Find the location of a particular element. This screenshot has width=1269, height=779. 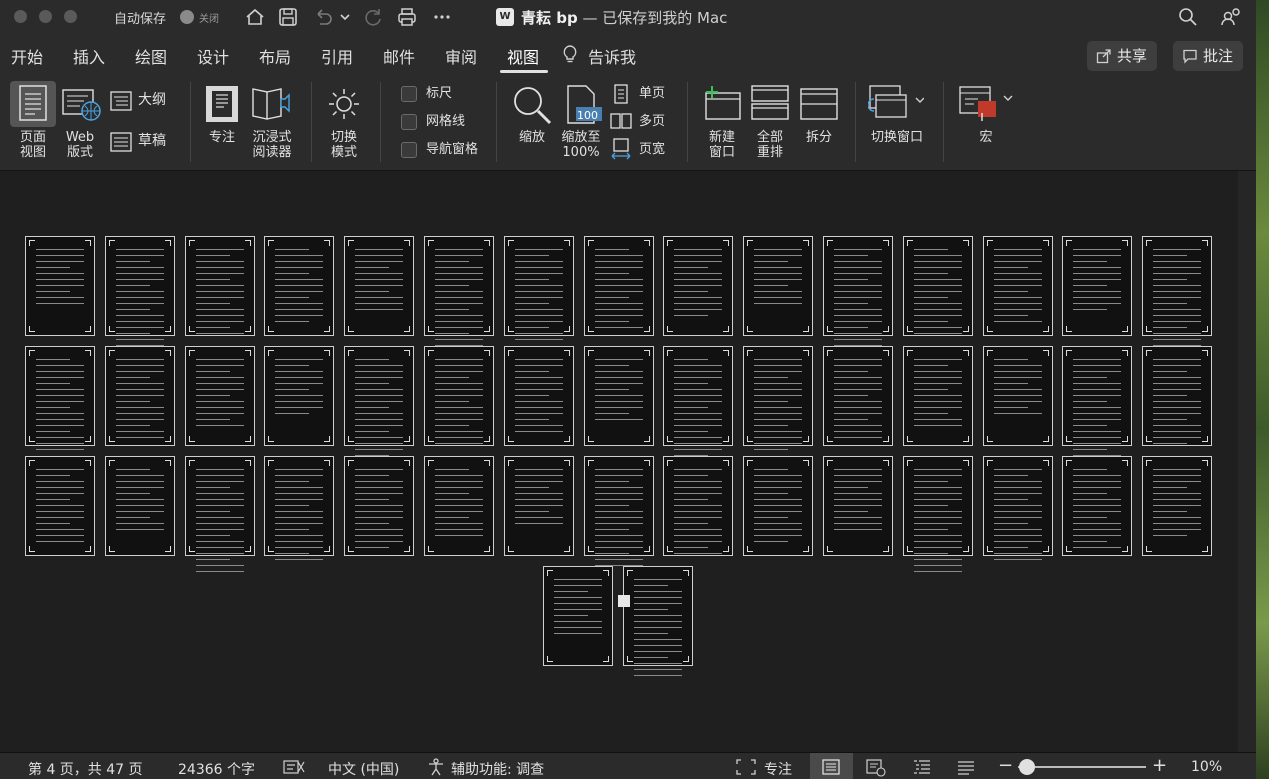

switch-mode-icon is located at coordinates (344, 104).